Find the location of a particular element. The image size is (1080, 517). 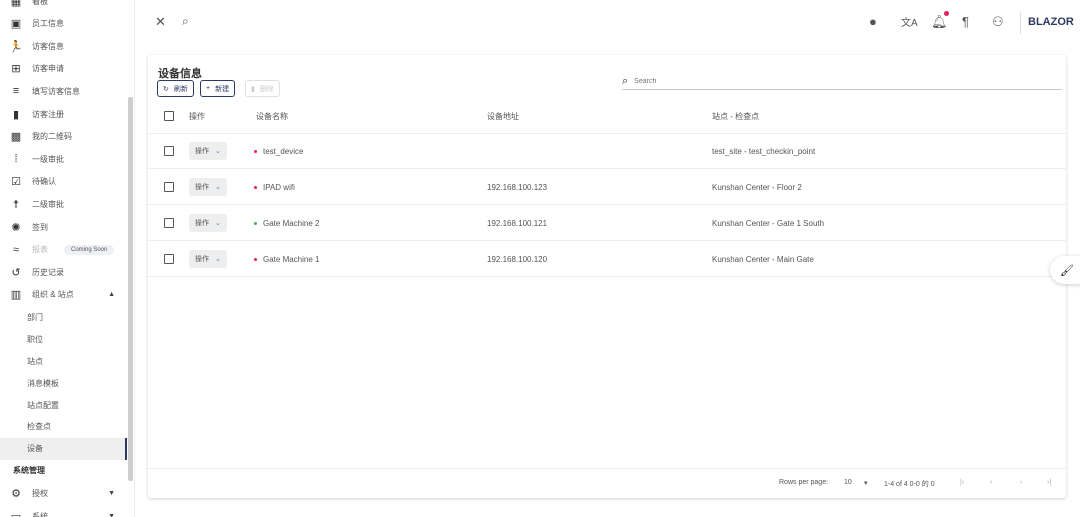

sidebar-subitem: 站点配置 is located at coordinates (63, 405).